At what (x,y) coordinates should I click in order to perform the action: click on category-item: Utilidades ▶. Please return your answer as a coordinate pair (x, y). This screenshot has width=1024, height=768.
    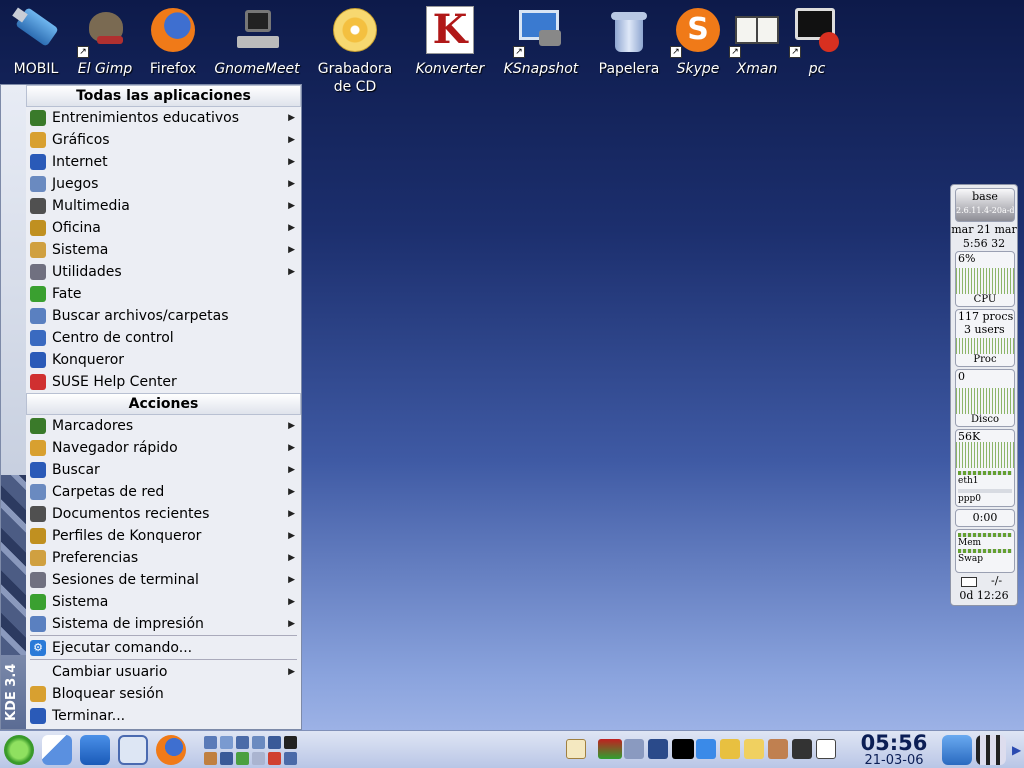
    Looking at the image, I should click on (163, 272).